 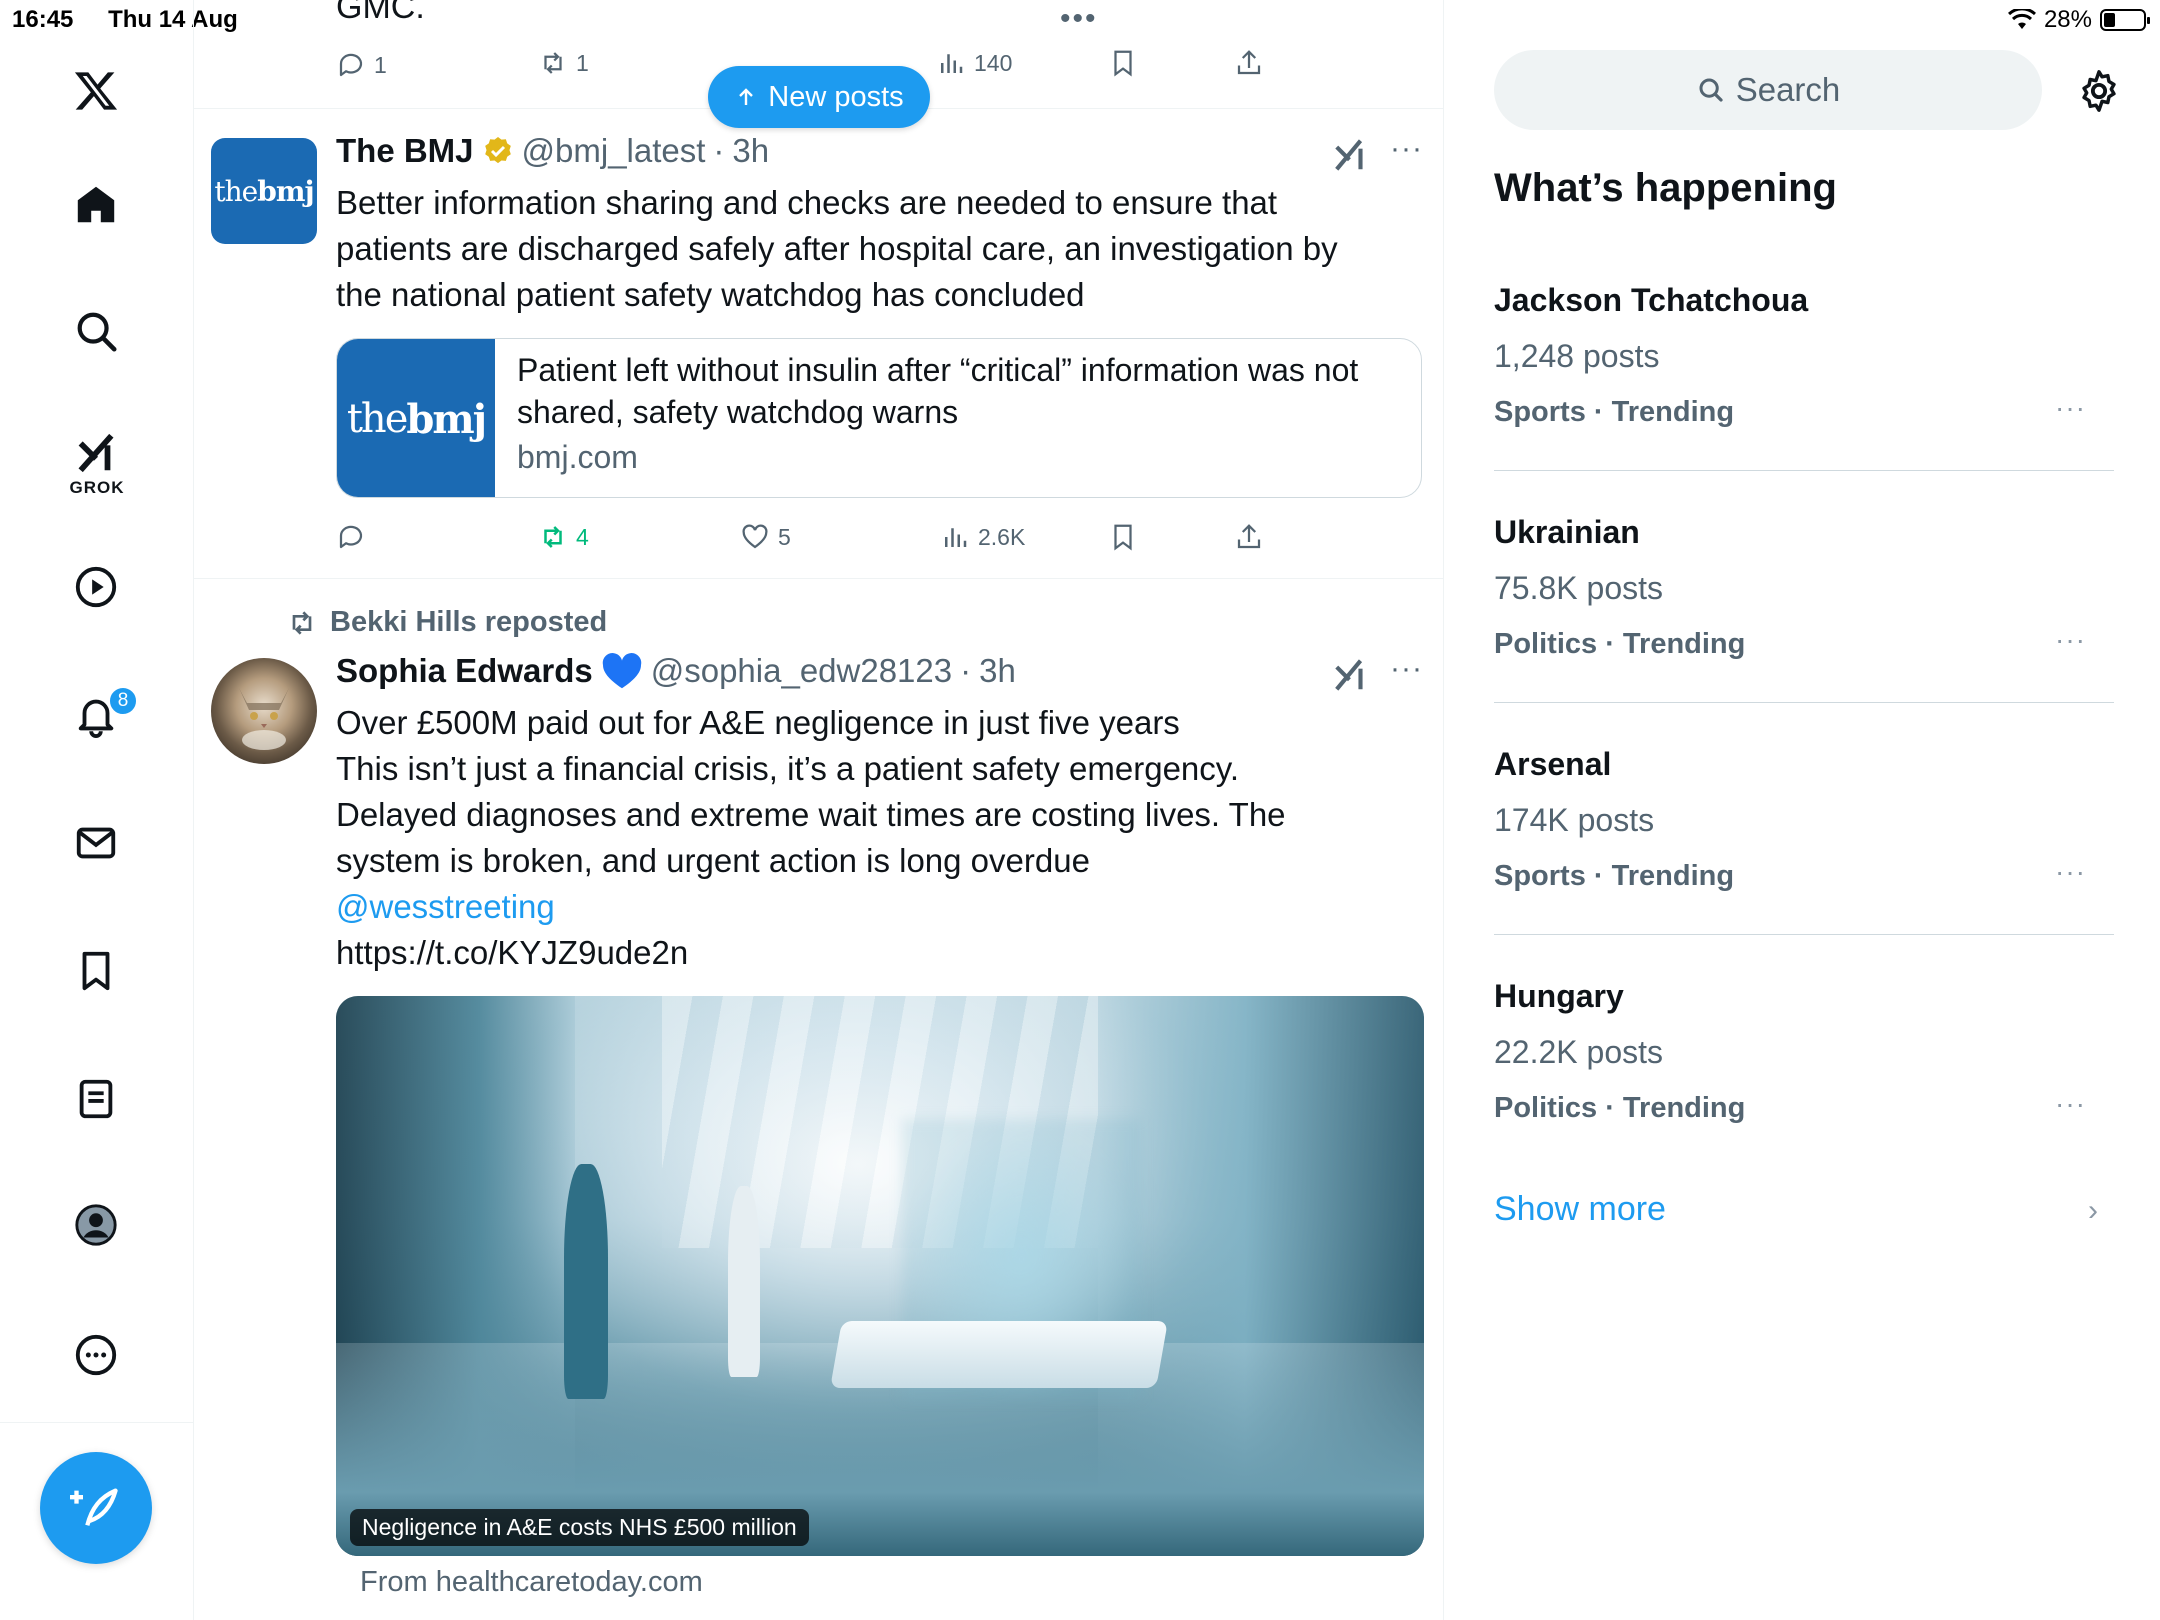 I want to click on mention-link: @wesstreeting, so click(x=836, y=907).